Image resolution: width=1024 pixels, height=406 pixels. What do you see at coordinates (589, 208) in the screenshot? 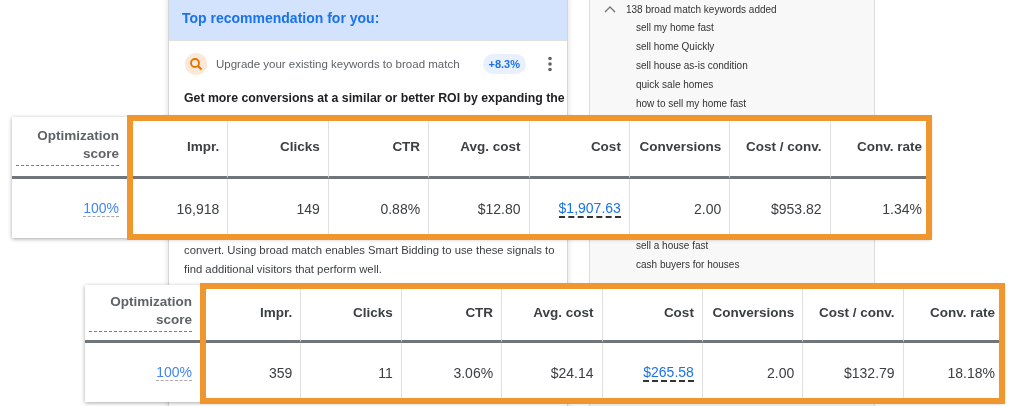
I see `cost-link: $1,907.63` at bounding box center [589, 208].